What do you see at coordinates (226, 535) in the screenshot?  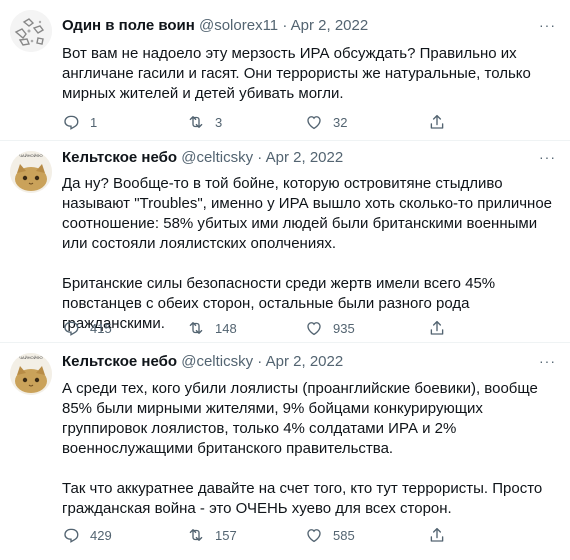 I see `retweet-count: 157` at bounding box center [226, 535].